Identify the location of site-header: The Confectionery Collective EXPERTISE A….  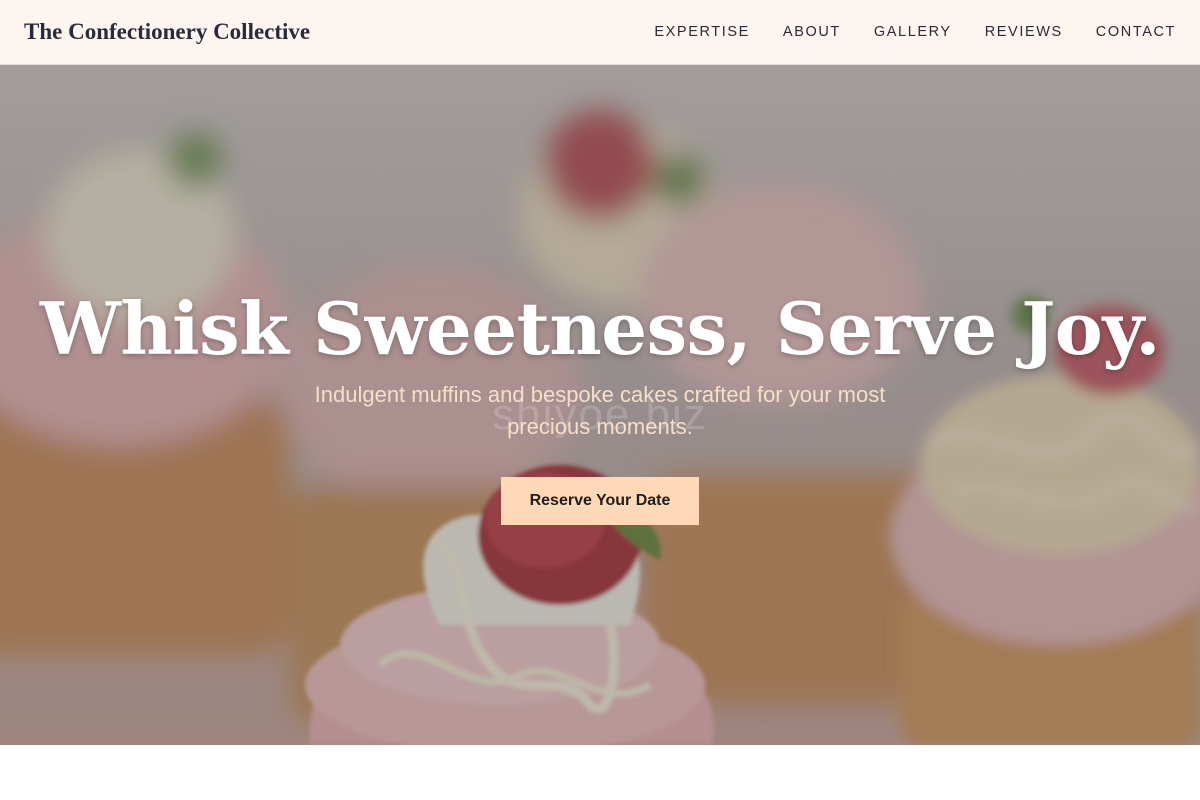
(600, 32).